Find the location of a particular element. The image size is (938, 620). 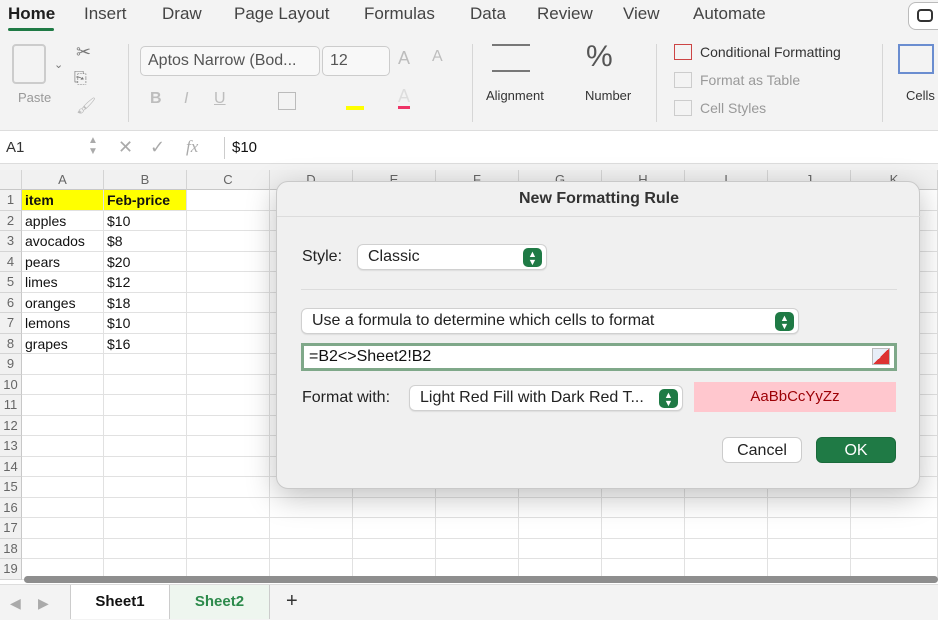

cell: $12 is located at coordinates (145, 282).